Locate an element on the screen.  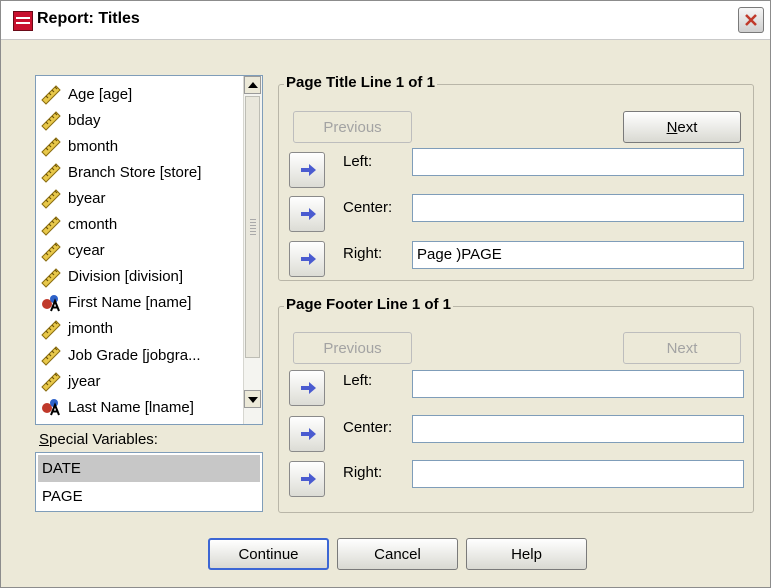
special-item-date: DATE is located at coordinates (149, 468).